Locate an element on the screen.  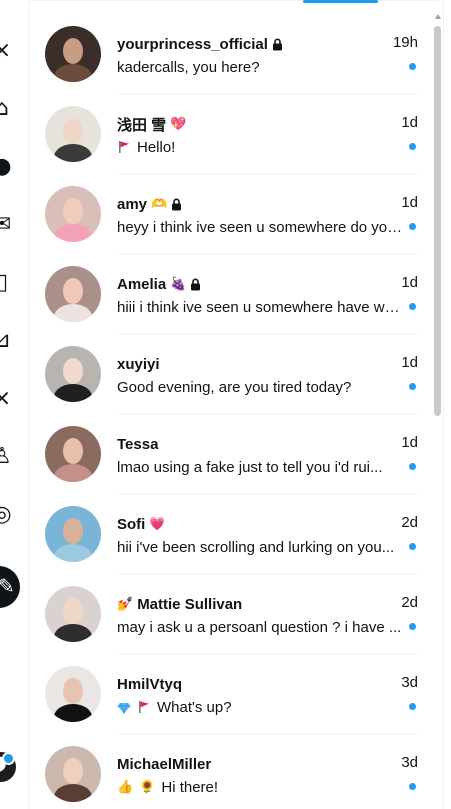
name-line: MichaelMiller is located at coordinates (245, 764).